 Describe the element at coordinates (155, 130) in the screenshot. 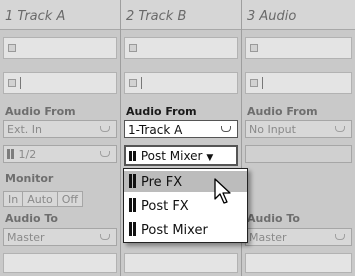

I see `audio-from-value: 1-Track A` at that location.